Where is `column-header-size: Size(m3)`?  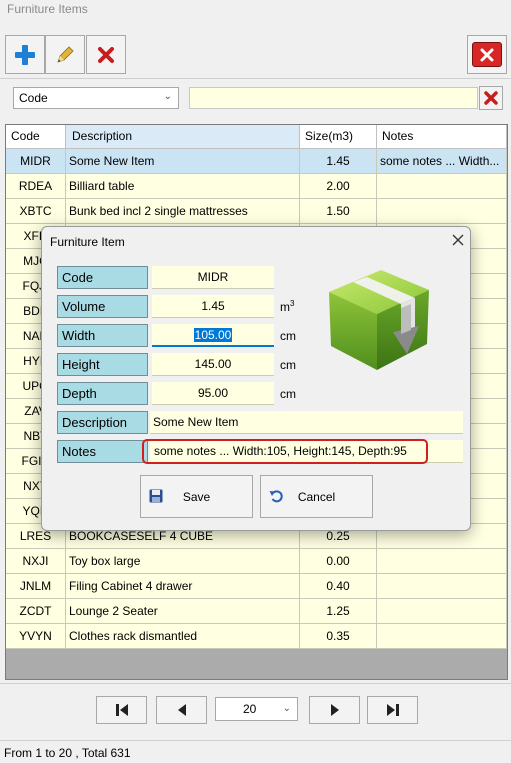 column-header-size: Size(m3) is located at coordinates (338, 137).